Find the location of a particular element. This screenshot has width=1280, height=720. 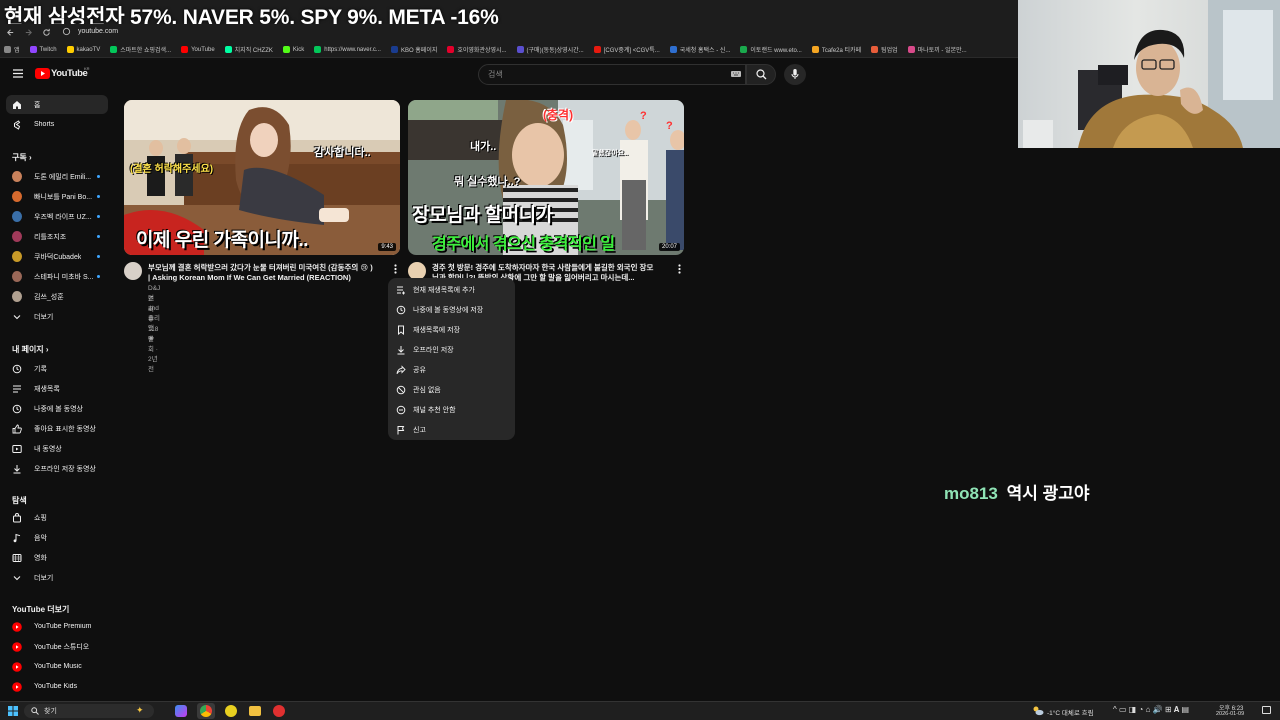

system-tray-icons: ^ ▭ ◨ ◔ ⌂ 🔊 ⊞ 𝐀 ▤ is located at coordinates (1151, 710).